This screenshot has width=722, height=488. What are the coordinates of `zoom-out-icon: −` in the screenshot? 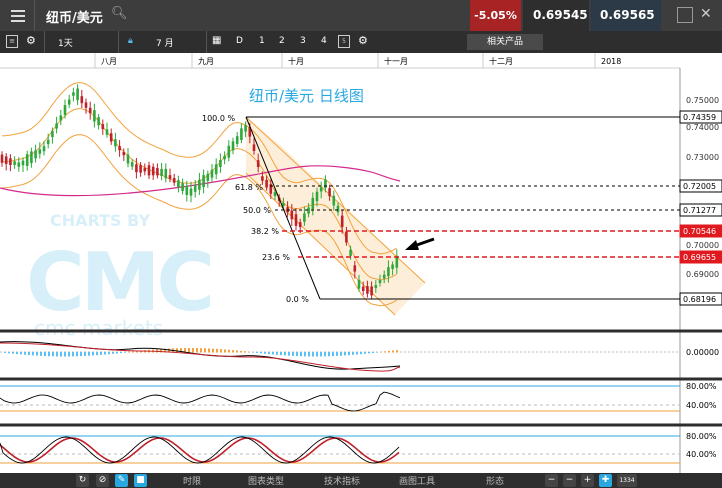 It's located at (551, 480).